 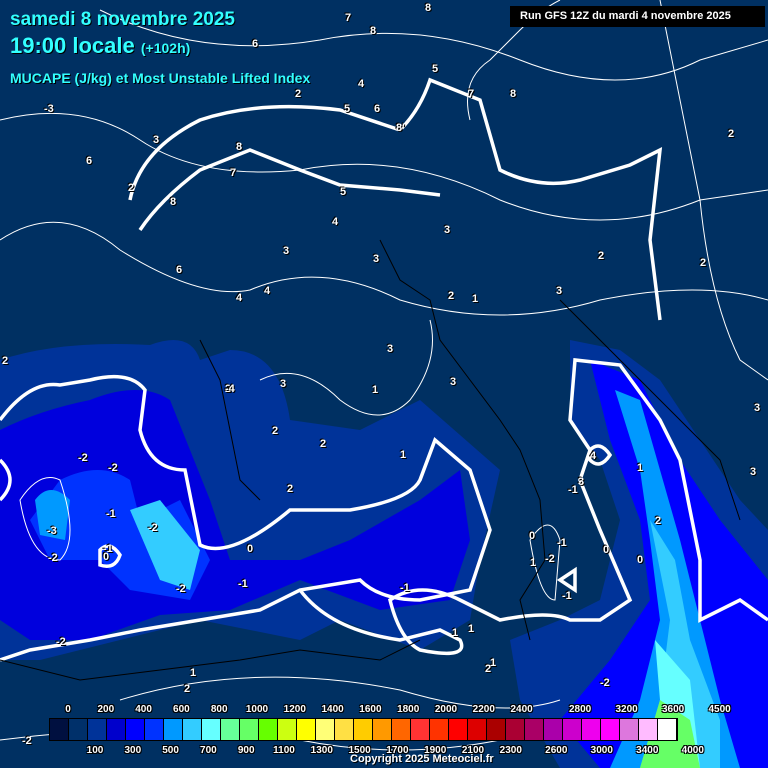 I want to click on colorbar-tick-label: 2600, so click(x=556, y=750).